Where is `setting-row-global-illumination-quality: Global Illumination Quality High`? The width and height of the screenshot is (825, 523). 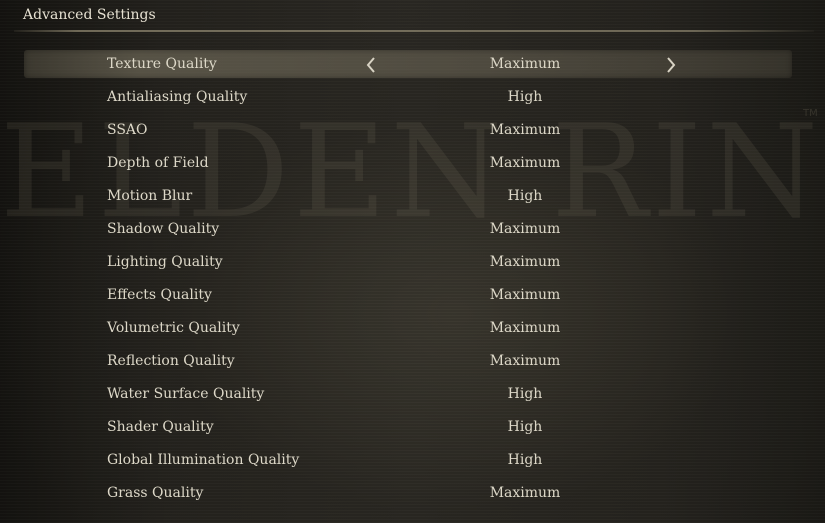
setting-row-global-illumination-quality: Global Illumination Quality High is located at coordinates (412, 460).